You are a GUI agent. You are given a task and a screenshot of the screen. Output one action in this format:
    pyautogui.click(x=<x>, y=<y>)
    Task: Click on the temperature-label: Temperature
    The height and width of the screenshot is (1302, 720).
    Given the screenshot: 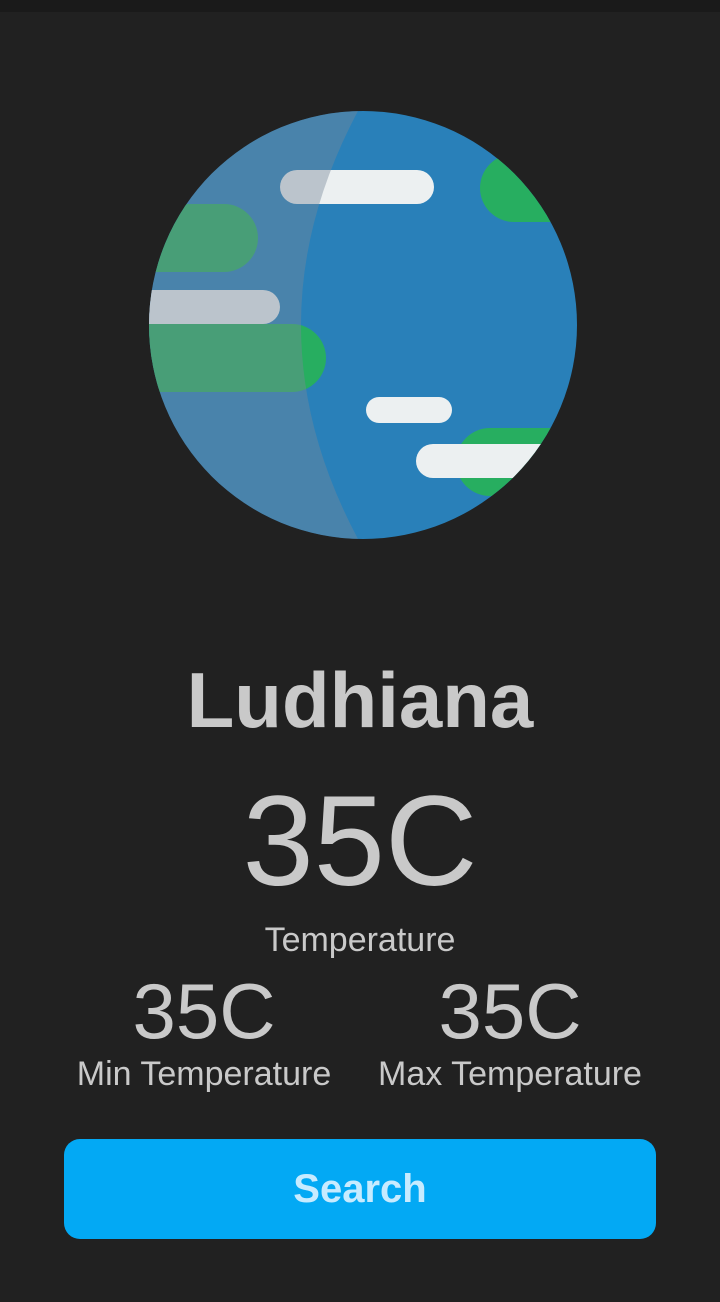 What is the action you would take?
    pyautogui.click(x=360, y=940)
    